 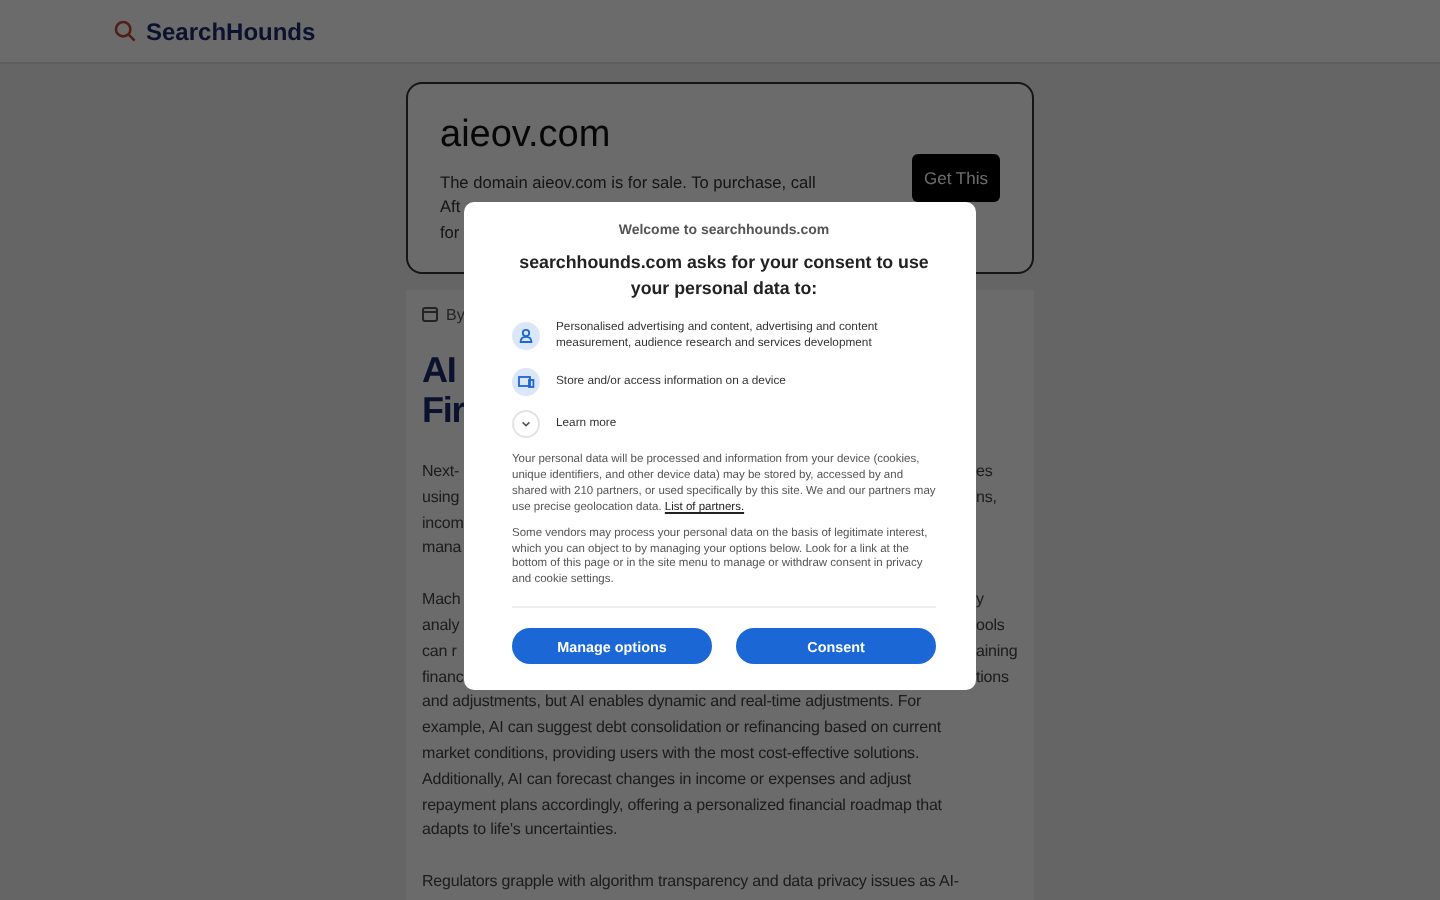 What do you see at coordinates (430, 314) in the screenshot?
I see `calendar-icon` at bounding box center [430, 314].